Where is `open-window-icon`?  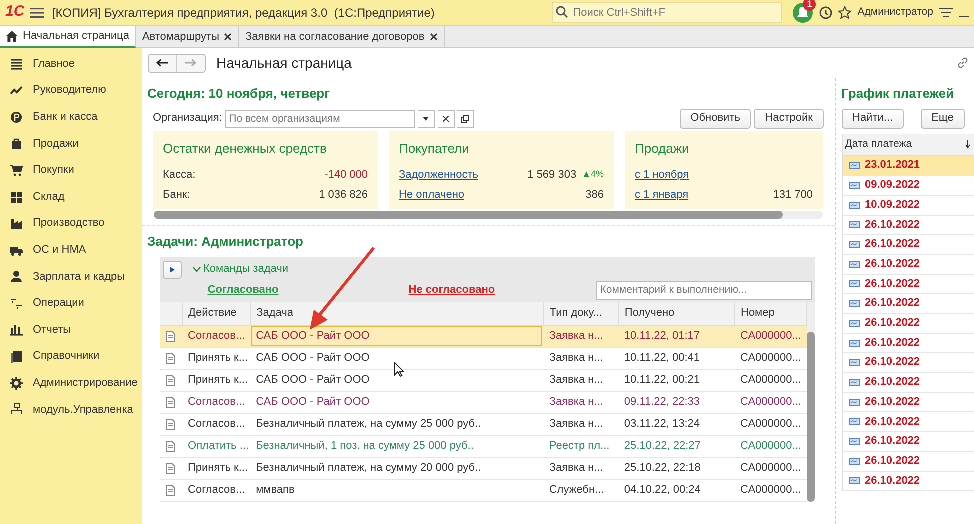 open-window-icon is located at coordinates (465, 118).